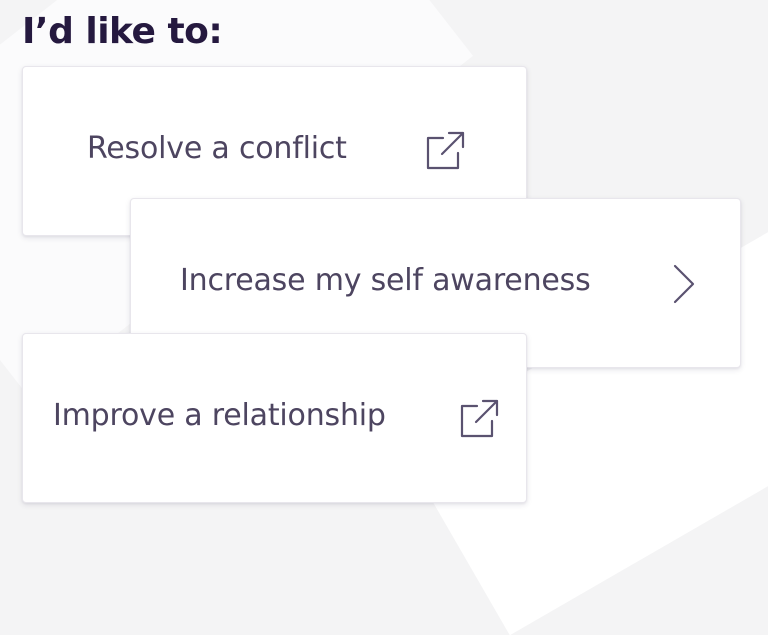 The image size is (768, 635). Describe the element at coordinates (684, 284) in the screenshot. I see `chevron-right-icon` at that location.